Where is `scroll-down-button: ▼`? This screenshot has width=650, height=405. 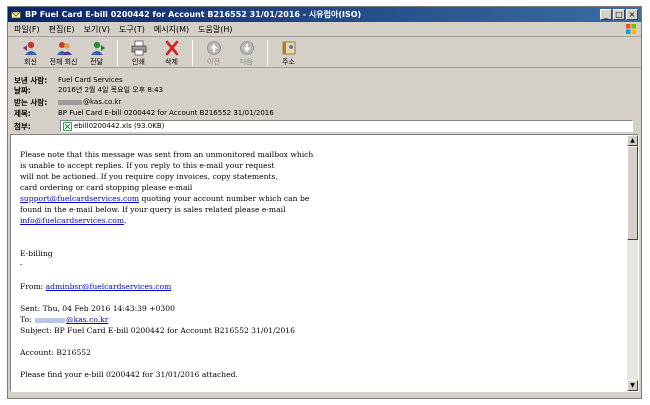
scroll-down-button: ▼ is located at coordinates (632, 385).